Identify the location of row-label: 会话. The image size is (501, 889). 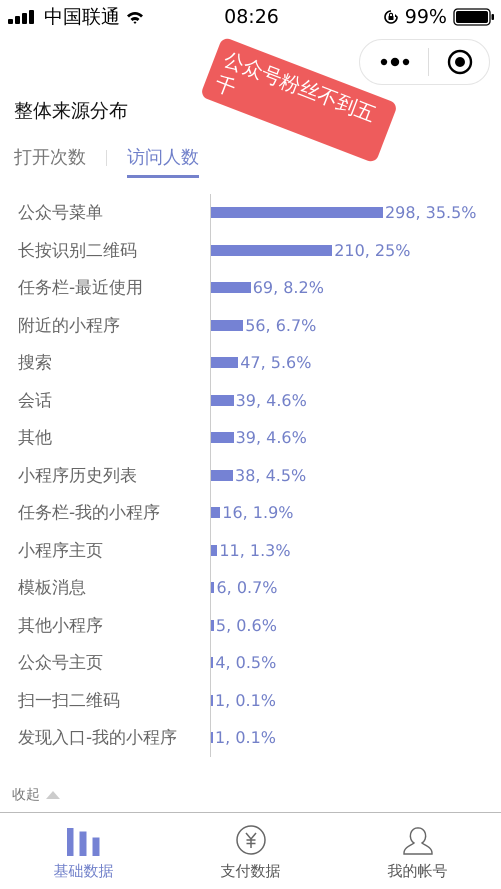
(35, 401).